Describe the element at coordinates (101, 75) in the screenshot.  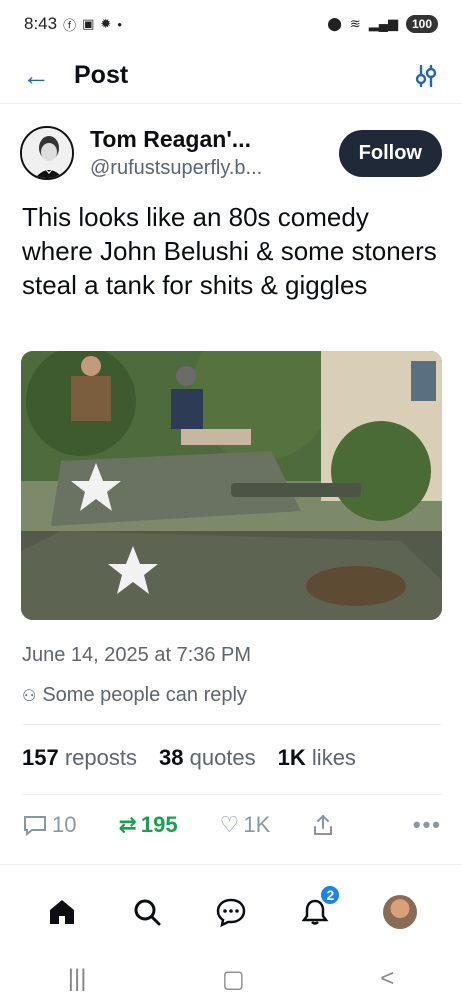
I see `page-title: Post` at that location.